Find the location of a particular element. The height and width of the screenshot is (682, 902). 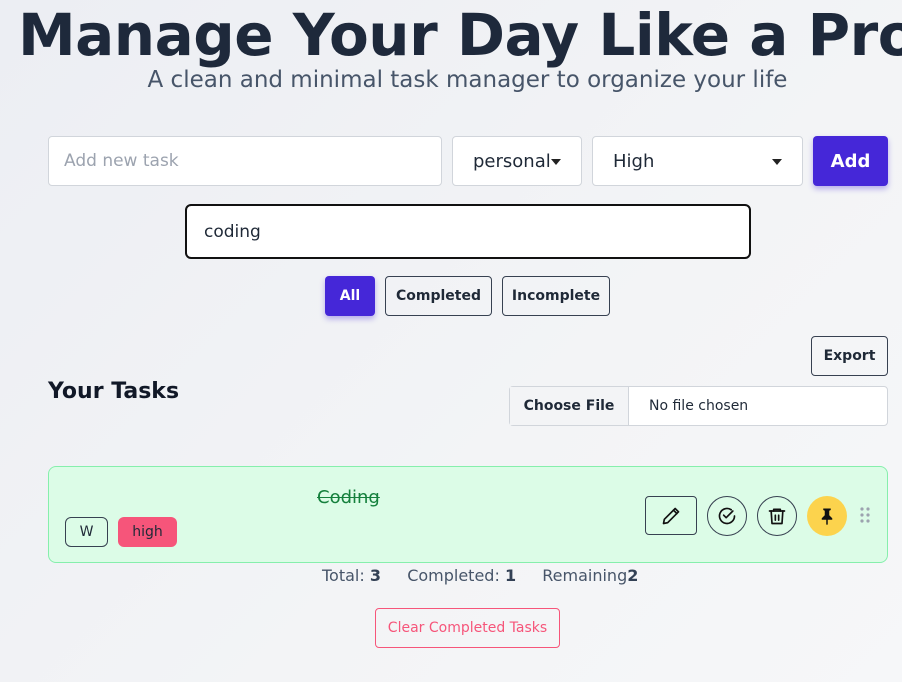

completed-value: 1 is located at coordinates (510, 575).